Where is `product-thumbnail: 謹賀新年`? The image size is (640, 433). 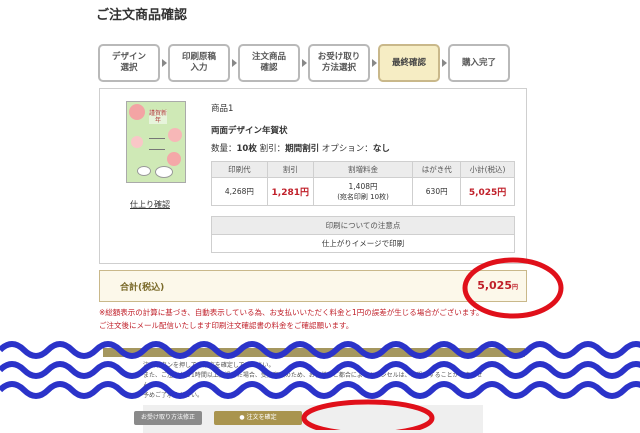
product-thumbnail: 謹賀新年 is located at coordinates (156, 142).